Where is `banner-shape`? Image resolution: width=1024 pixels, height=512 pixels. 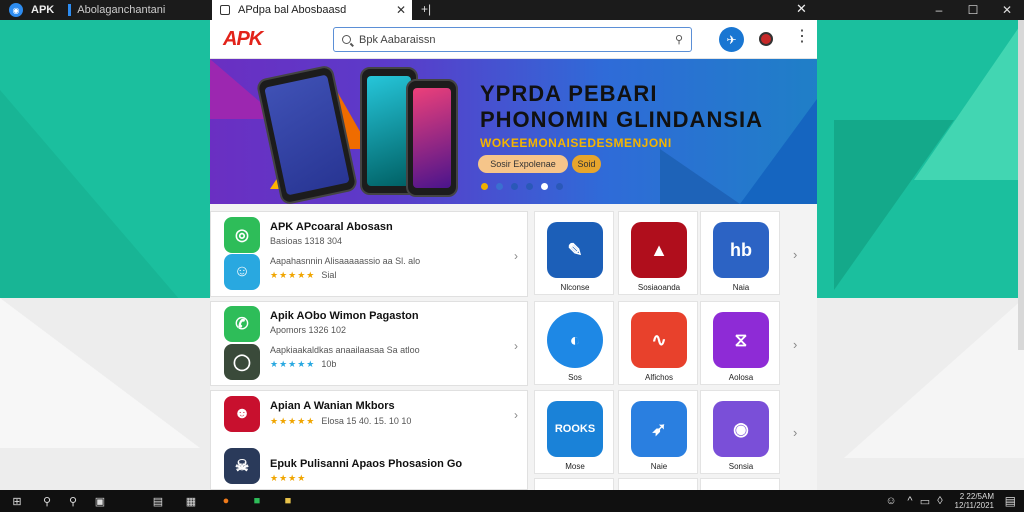 banner-shape is located at coordinates (700, 176).